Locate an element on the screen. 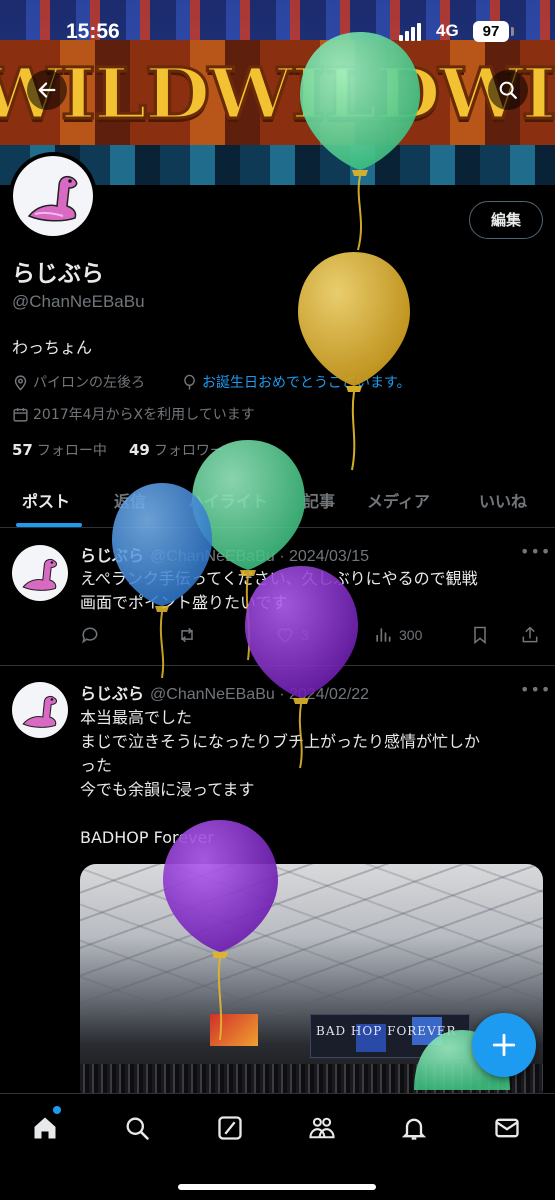 Image resolution: width=555 pixels, height=1200 pixels. bookmark-button is located at coordinates (480, 635).